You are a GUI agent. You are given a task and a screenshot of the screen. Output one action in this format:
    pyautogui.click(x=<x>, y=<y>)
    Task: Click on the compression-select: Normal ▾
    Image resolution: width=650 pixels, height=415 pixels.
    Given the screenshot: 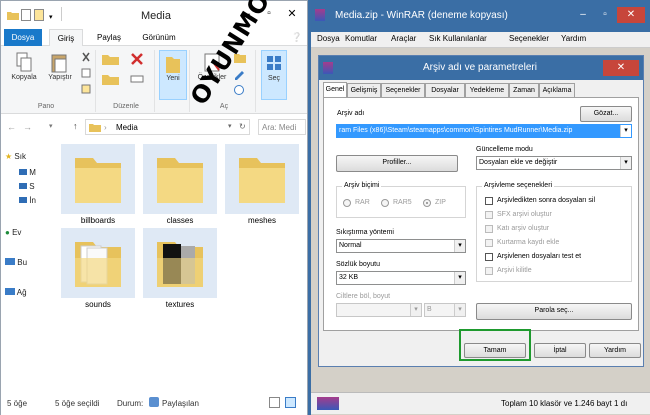 What is the action you would take?
    pyautogui.click(x=401, y=246)
    